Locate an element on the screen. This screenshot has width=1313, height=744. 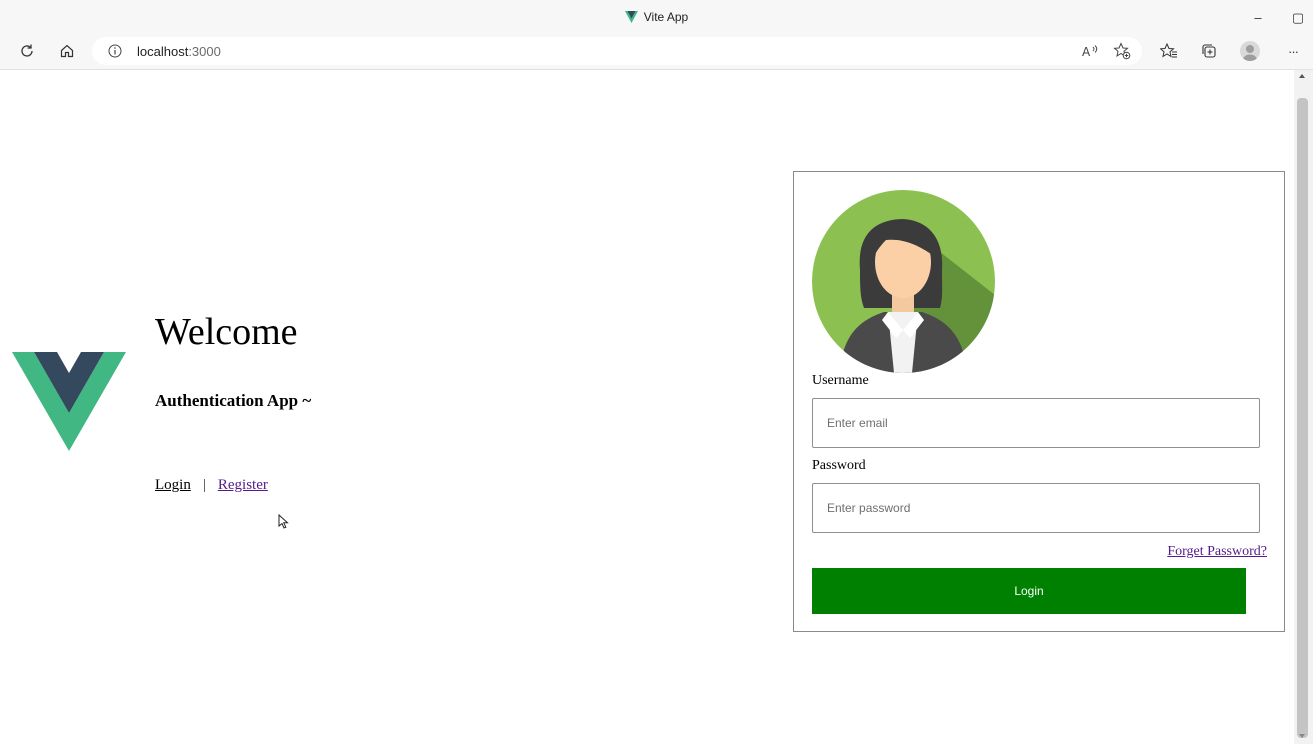
password-input is located at coordinates (1036, 508).